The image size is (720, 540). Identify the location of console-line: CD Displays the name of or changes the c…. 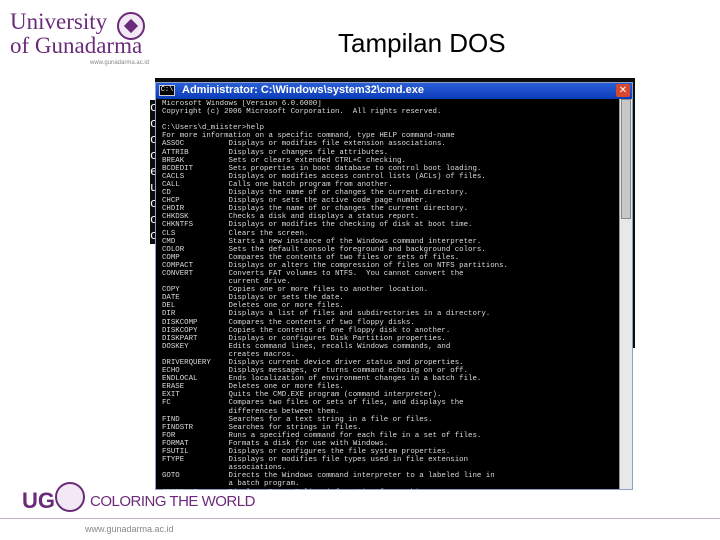
(315, 193).